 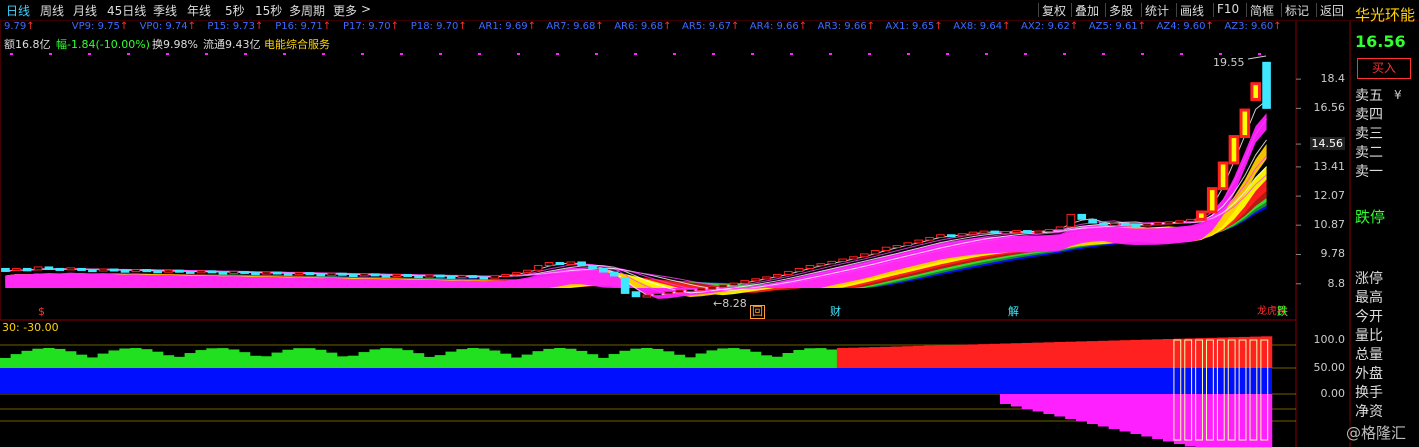 What do you see at coordinates (1013, 312) in the screenshot?
I see `event-unlock: 解` at bounding box center [1013, 312].